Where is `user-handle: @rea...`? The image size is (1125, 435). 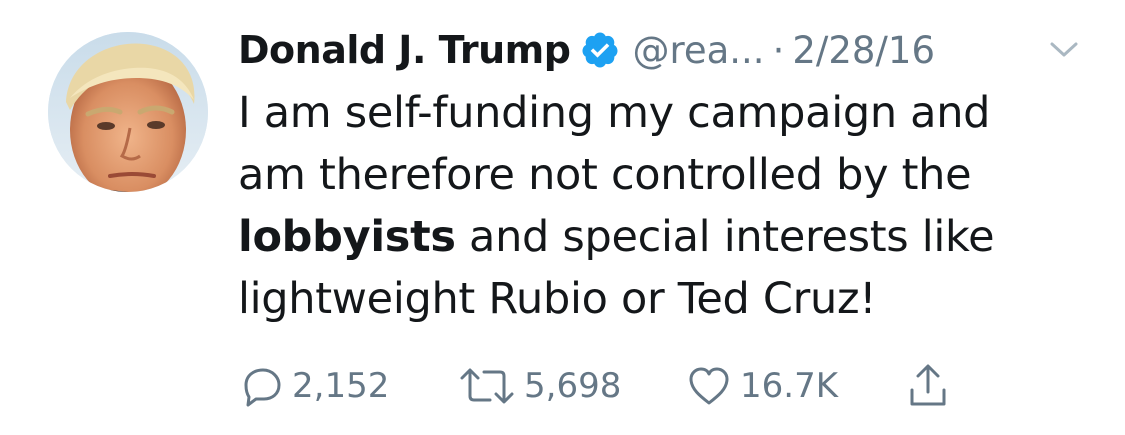
user-handle: @rea... is located at coordinates (698, 50).